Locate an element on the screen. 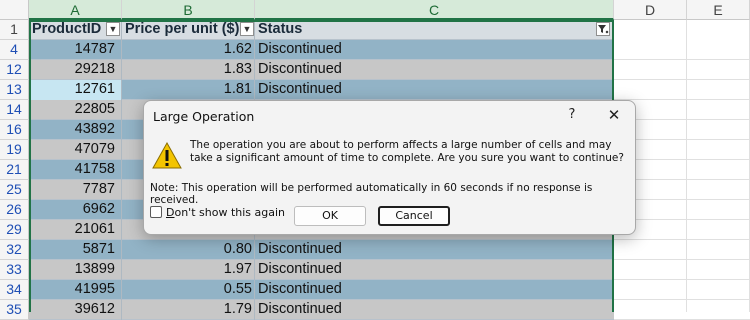 Image resolution: width=750 pixels, height=320 pixels. row-header: 34 is located at coordinates (14, 290).